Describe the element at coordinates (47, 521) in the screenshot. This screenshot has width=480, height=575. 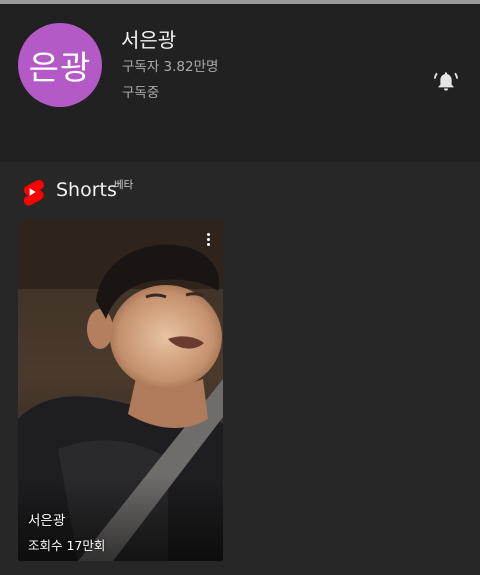
I see `short-title: 서은광` at that location.